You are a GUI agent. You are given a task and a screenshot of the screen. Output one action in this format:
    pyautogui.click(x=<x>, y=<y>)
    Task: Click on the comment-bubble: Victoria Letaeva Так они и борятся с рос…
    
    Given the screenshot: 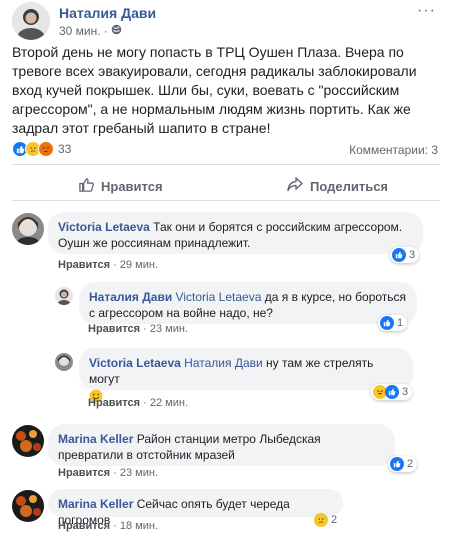 What is the action you would take?
    pyautogui.click(x=235, y=233)
    